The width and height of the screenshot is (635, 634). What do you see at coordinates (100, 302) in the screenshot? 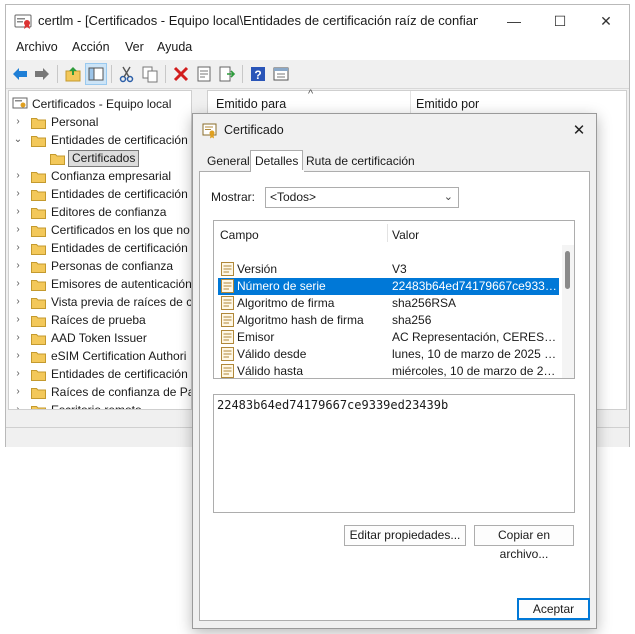
I see `tree-item: › Vista previa de raíces de c` at bounding box center [100, 302].